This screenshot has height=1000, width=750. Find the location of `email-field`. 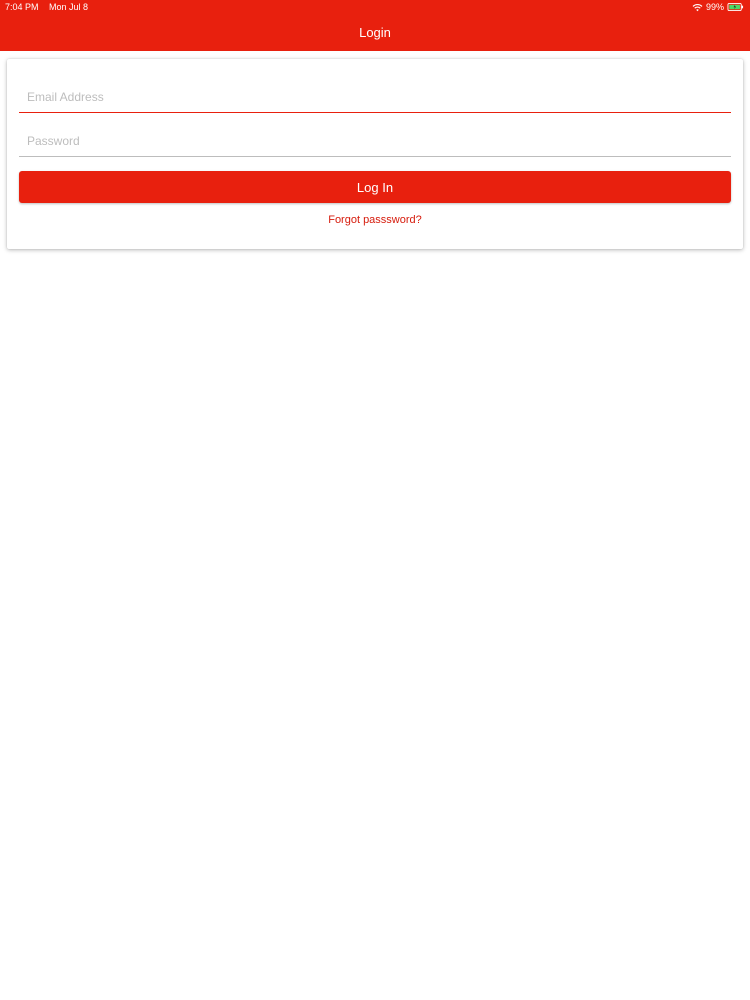

email-field is located at coordinates (375, 97).